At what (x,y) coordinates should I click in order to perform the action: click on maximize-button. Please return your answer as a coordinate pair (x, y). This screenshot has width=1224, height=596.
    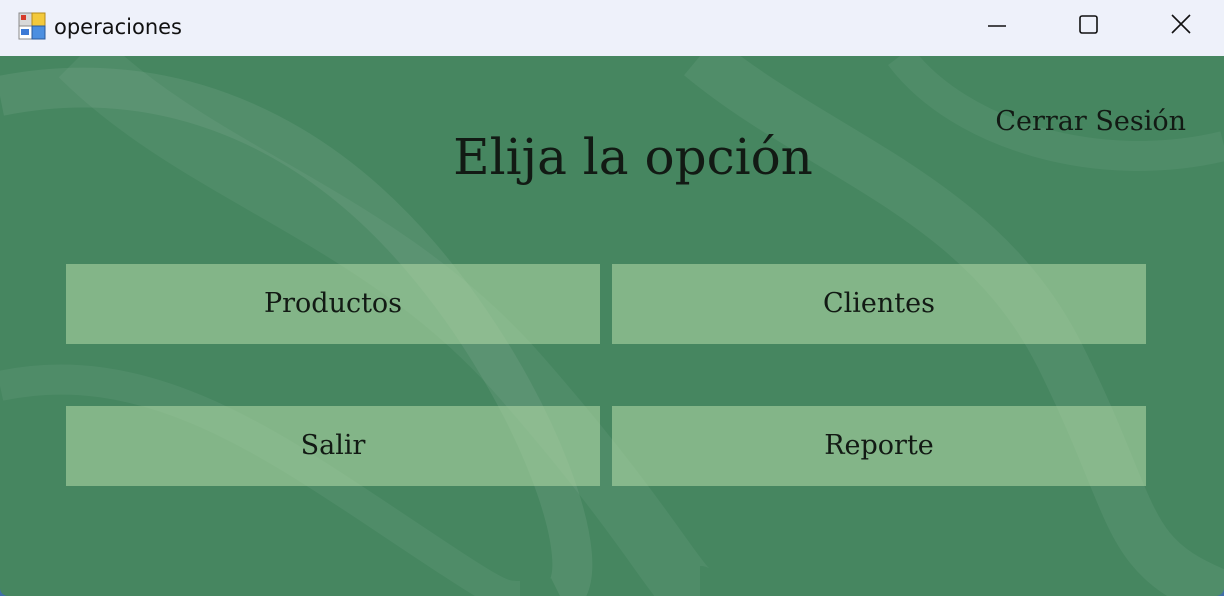
    Looking at the image, I should click on (1088, 25).